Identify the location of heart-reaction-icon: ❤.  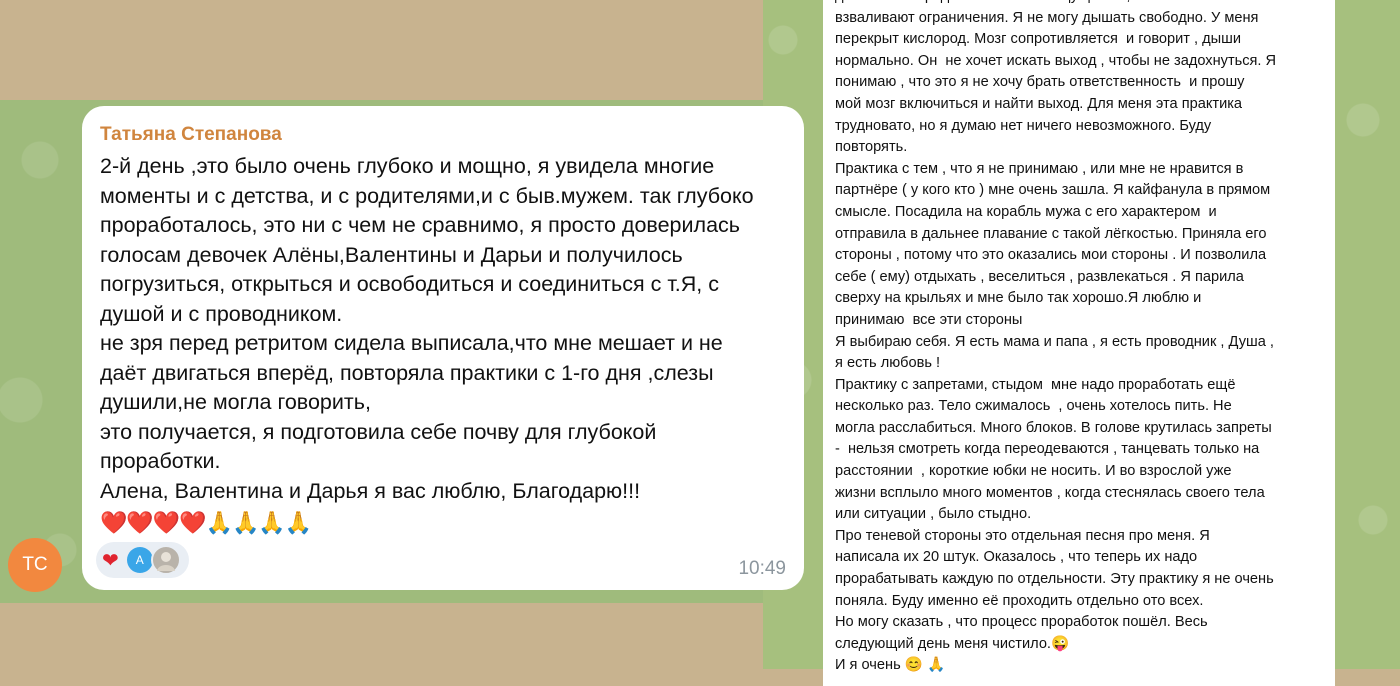
(110, 560).